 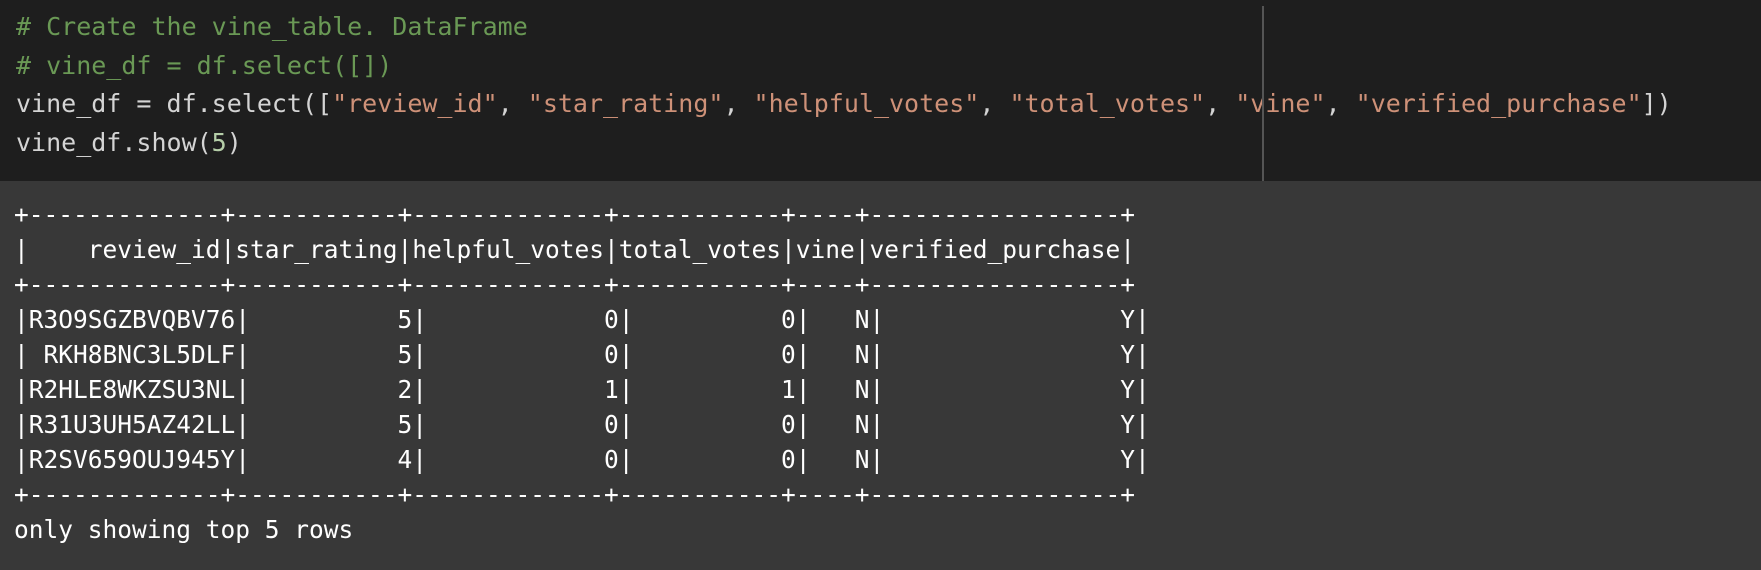 I want to click on column-verified-purchase: "verified_purchase", so click(x=1498, y=103).